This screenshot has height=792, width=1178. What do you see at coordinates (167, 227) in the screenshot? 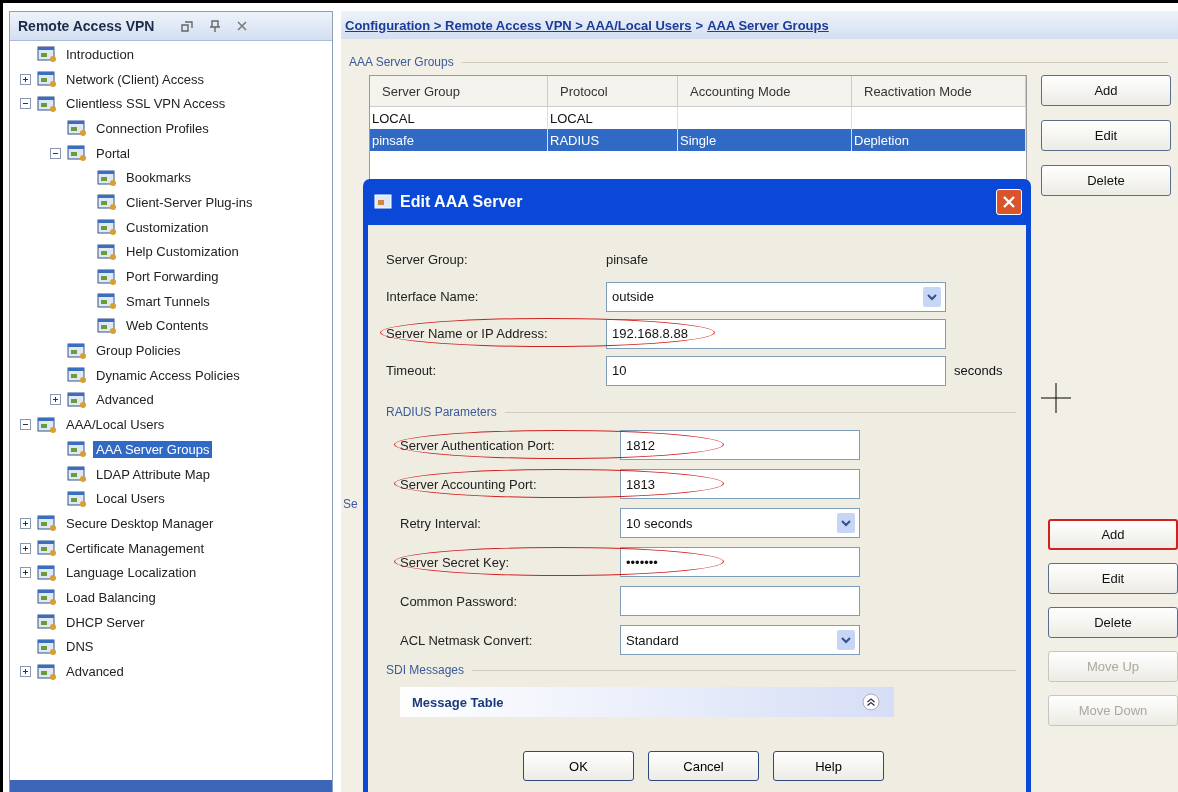
I see `tree-item: Customization` at bounding box center [167, 227].